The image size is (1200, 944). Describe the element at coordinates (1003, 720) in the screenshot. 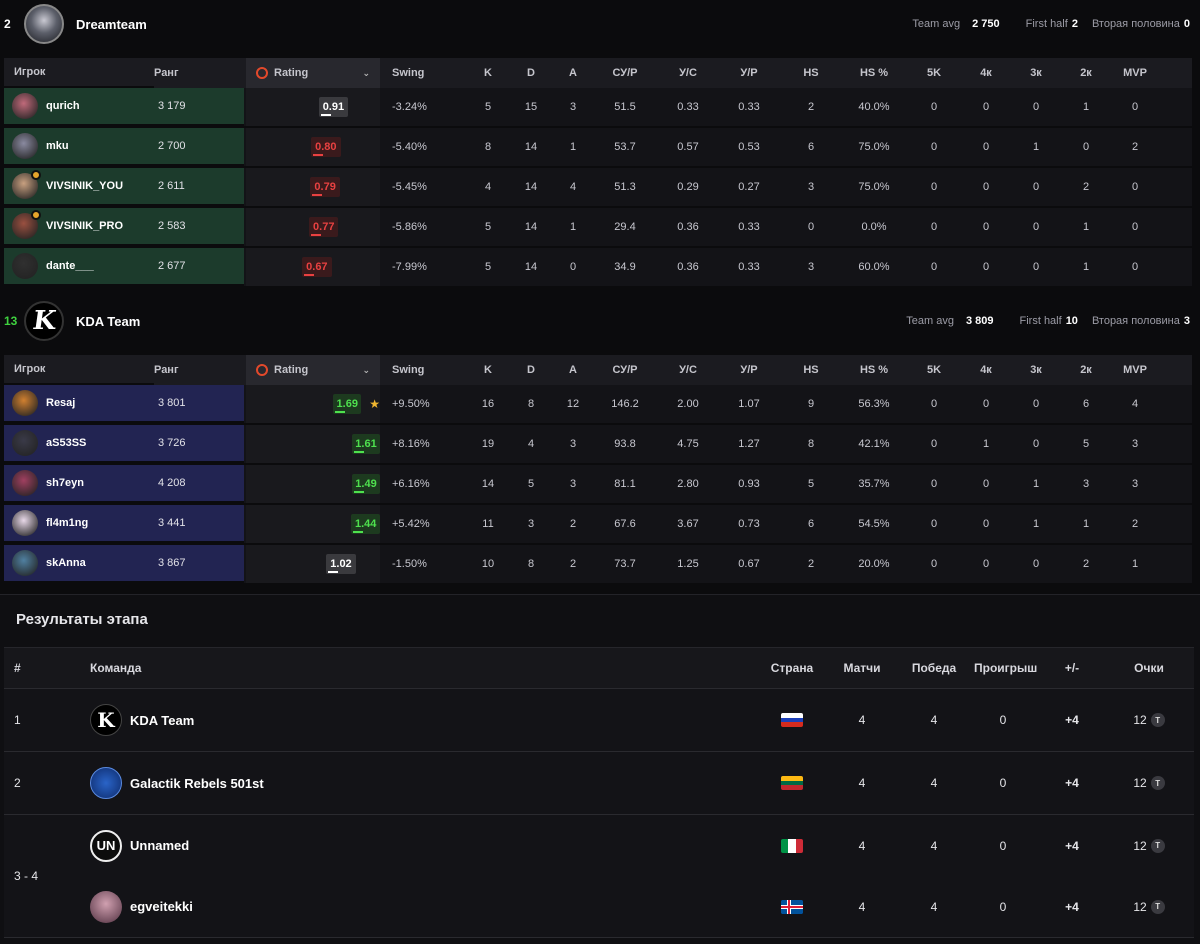

I see `row-losses: 0` at that location.